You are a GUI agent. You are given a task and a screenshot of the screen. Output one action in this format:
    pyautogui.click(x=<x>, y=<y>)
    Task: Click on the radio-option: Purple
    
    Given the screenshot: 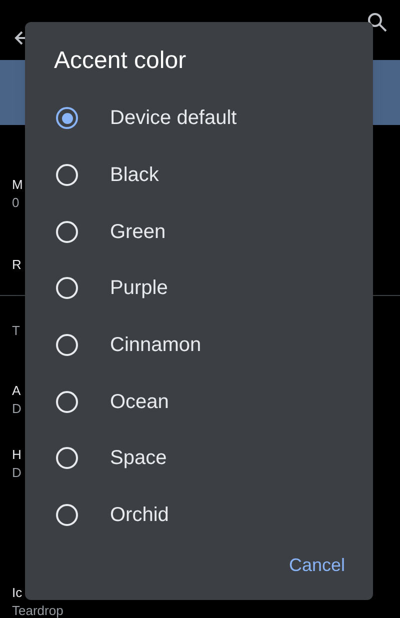 What is the action you would take?
    pyautogui.click(x=199, y=288)
    